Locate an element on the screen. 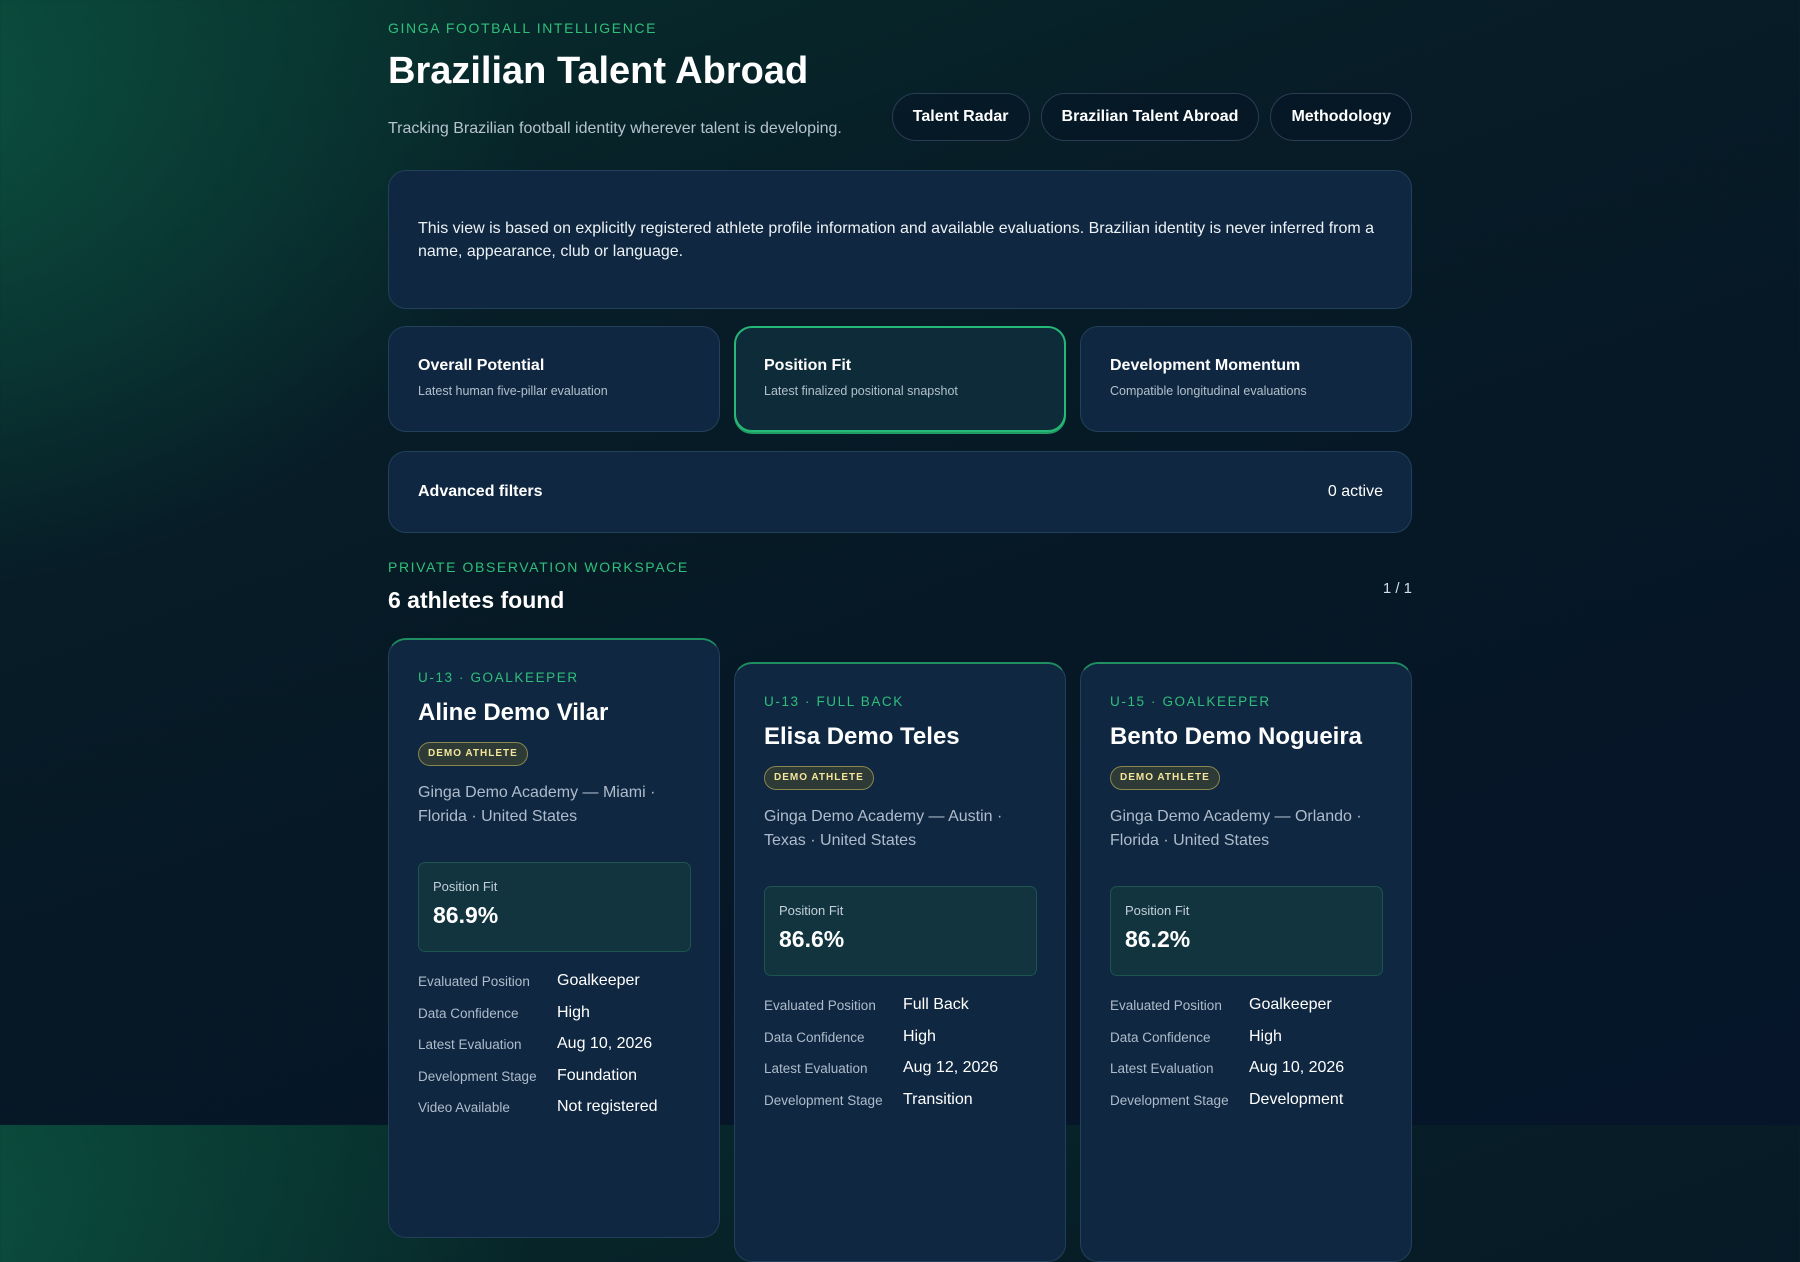 The height and width of the screenshot is (1262, 1800). position-fit-score: Position Fit 86.9% is located at coordinates (554, 907).